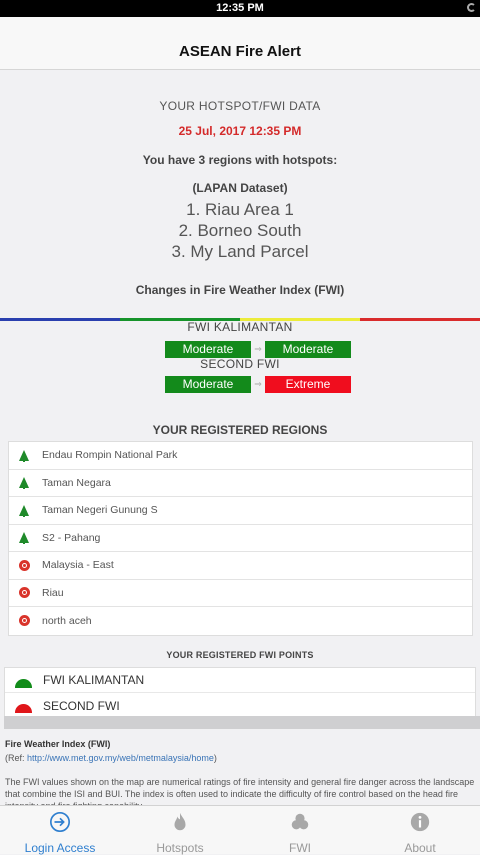 The height and width of the screenshot is (855, 480). Describe the element at coordinates (180, 821) in the screenshot. I see `flame-icon` at that location.